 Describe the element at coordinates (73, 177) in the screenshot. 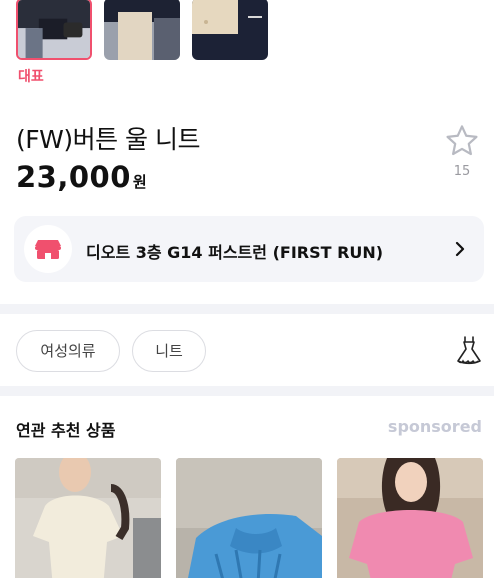

I see `price-amount: 23,000` at that location.